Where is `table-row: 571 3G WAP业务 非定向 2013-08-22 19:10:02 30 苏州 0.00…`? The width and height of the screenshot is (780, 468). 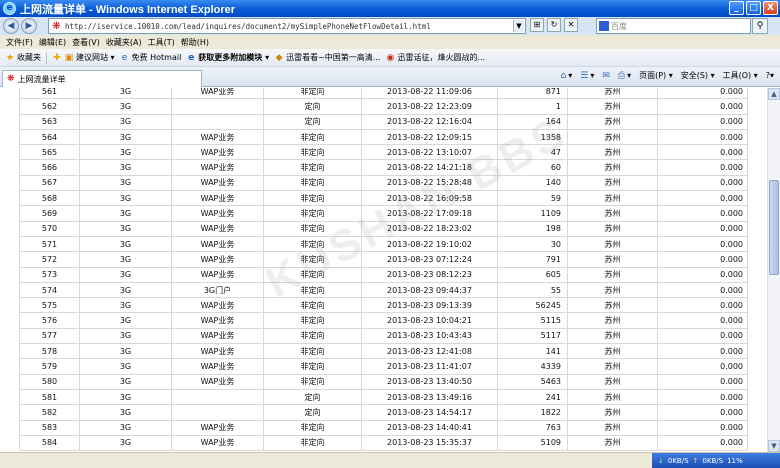 table-row: 571 3G WAP业务 非定向 2013-08-22 19:10:02 30 苏州 0.00… is located at coordinates (383, 244).